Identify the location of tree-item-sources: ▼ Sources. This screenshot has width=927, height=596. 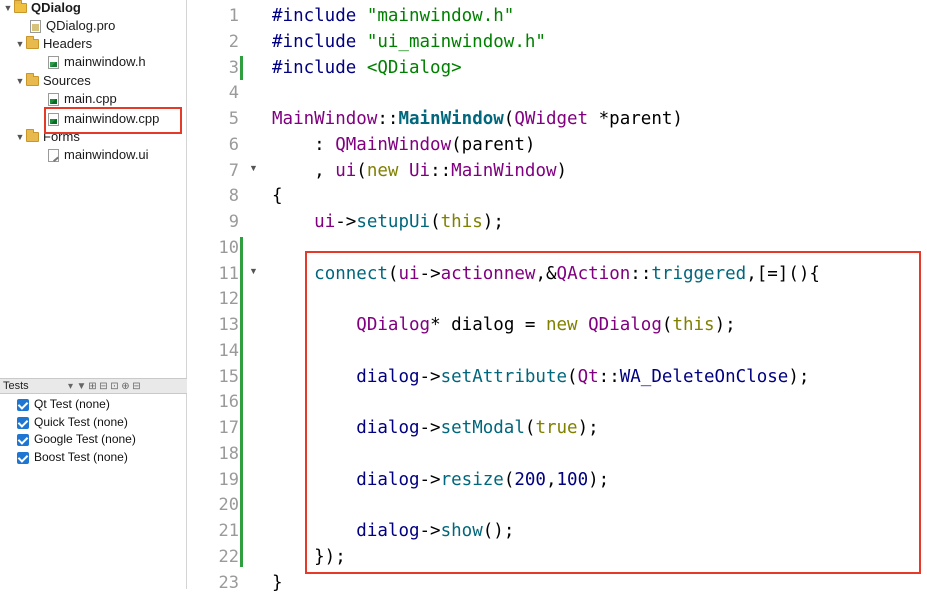
(52, 81).